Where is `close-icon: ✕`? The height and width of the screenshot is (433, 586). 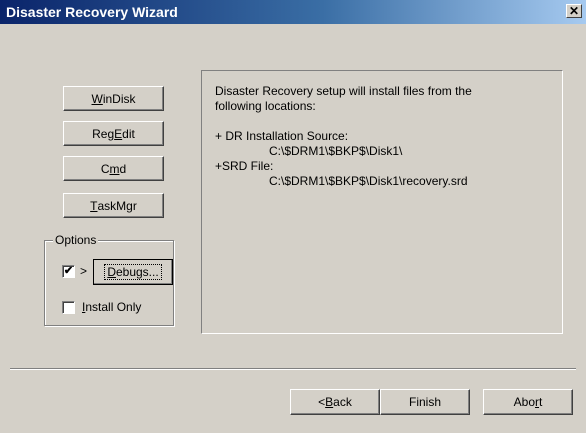
close-icon: ✕ is located at coordinates (574, 11).